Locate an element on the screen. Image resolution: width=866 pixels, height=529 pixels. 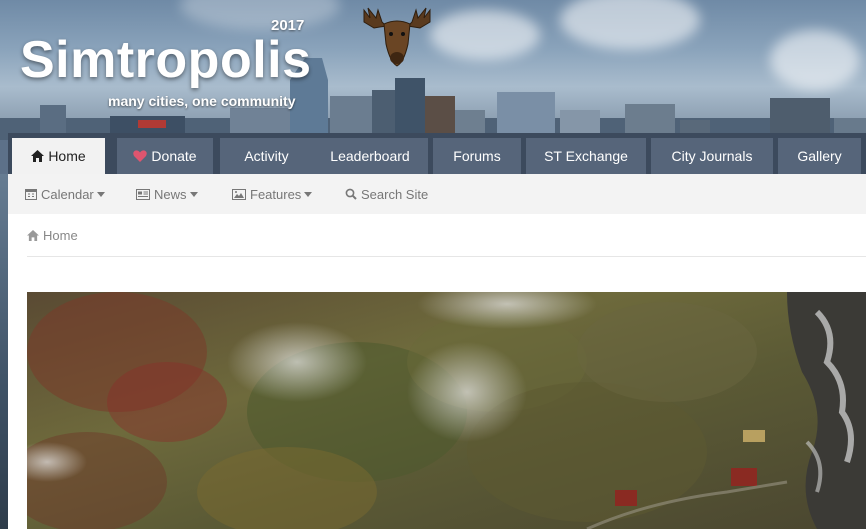
subnav-label: Calendar is located at coordinates (67, 194).